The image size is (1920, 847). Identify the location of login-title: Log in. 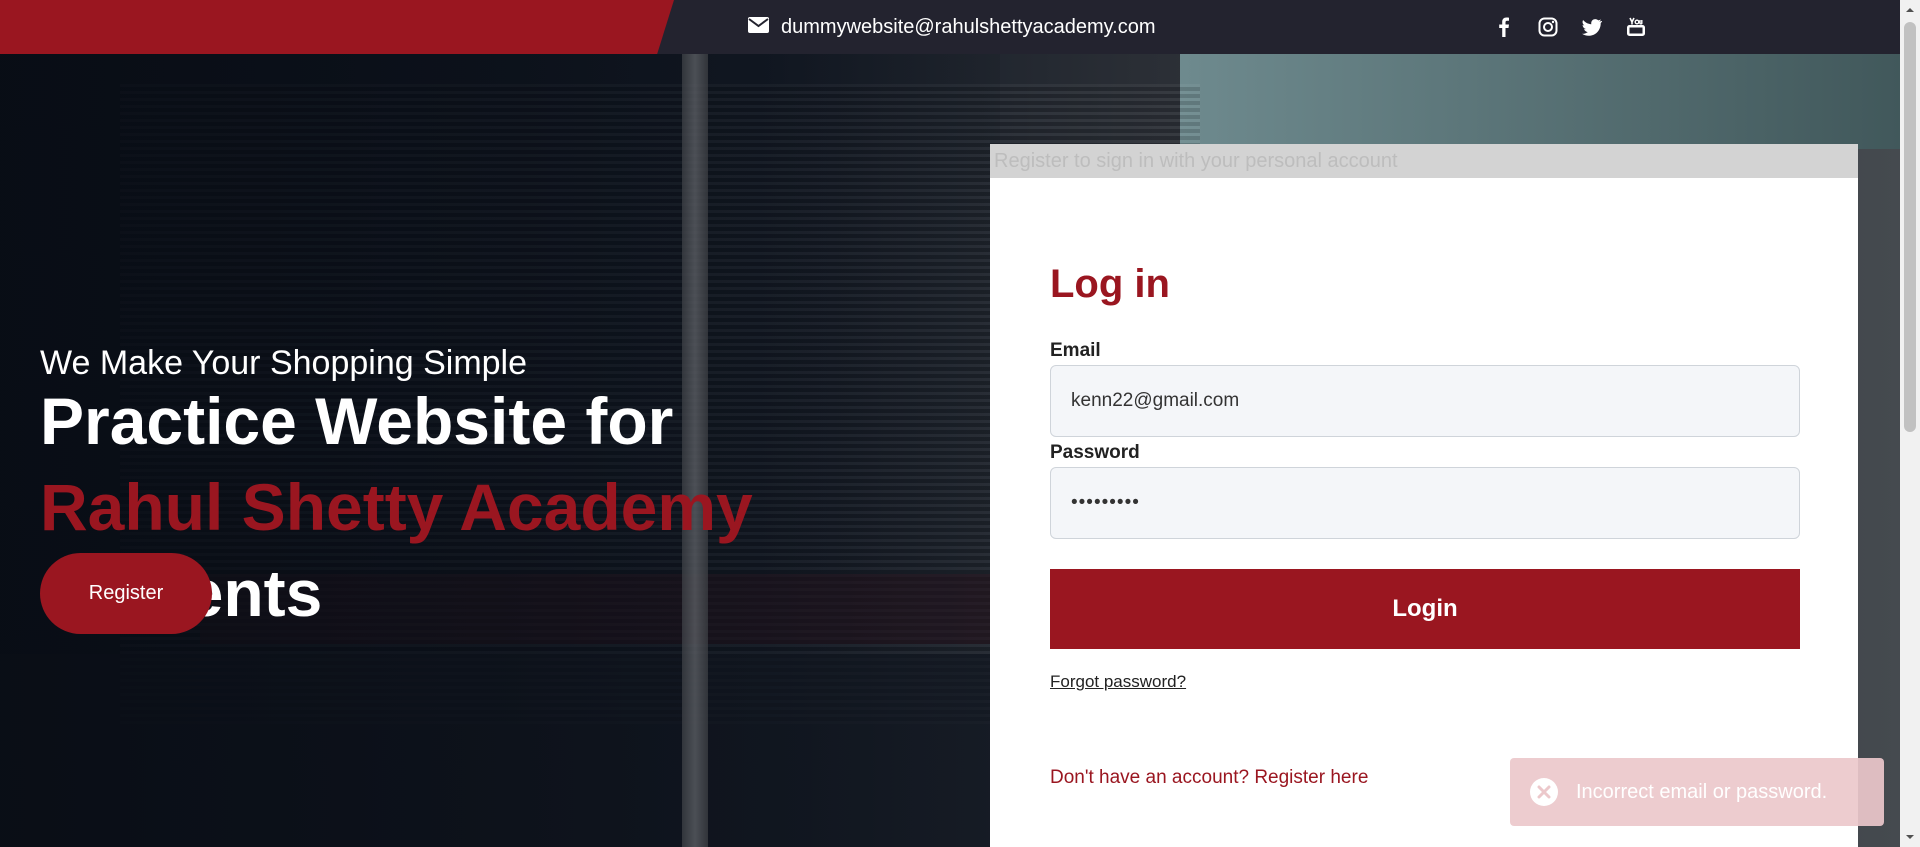
(1110, 284).